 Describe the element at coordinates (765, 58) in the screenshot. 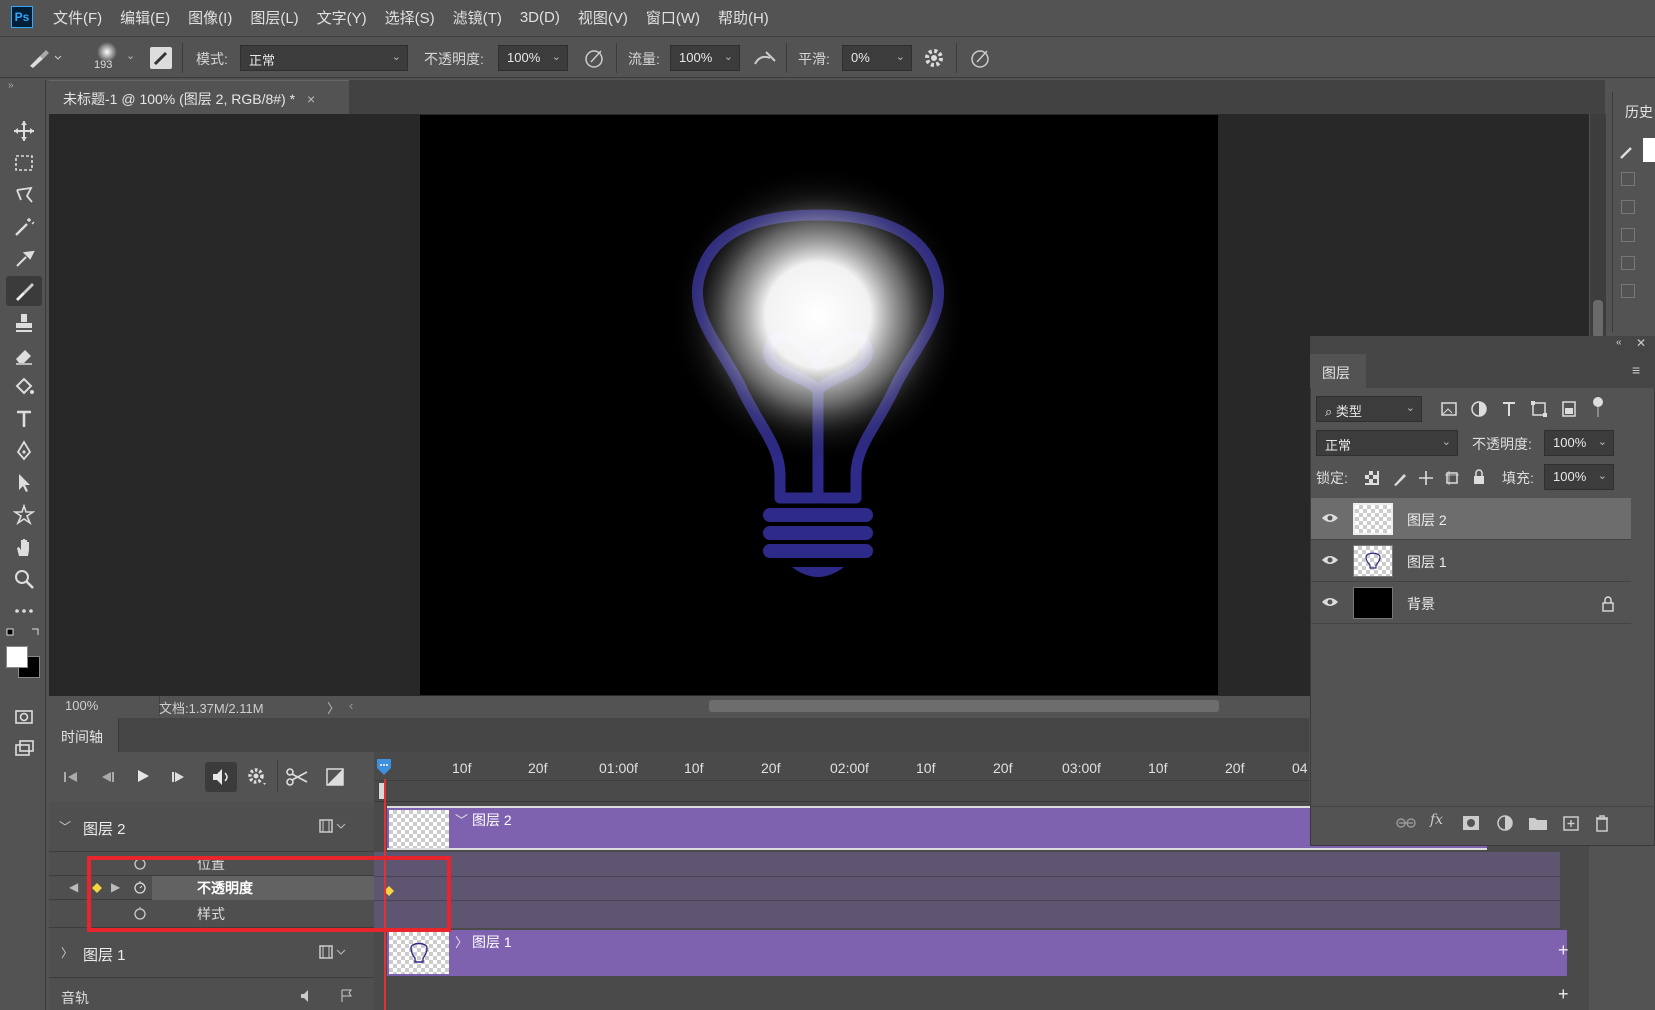

I see `airbrush-icon` at that location.